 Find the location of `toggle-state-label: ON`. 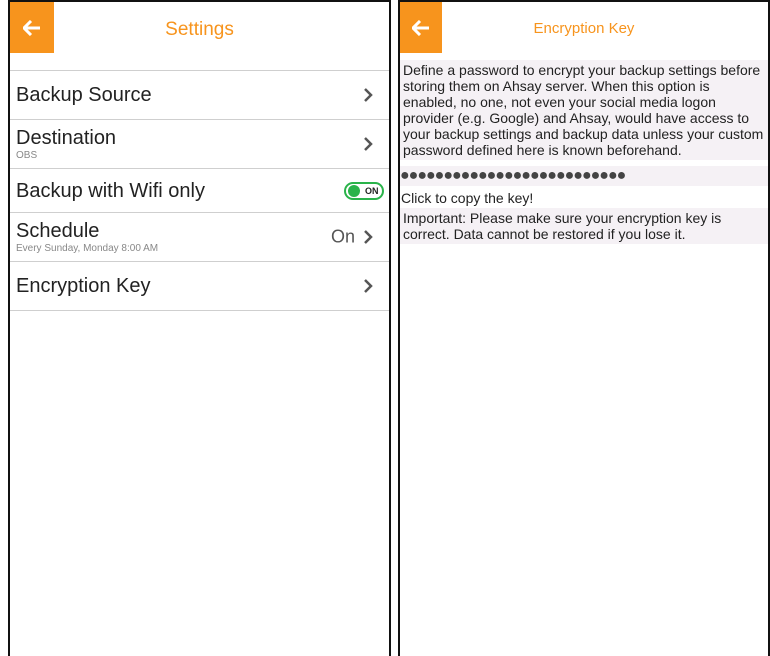

toggle-state-label: ON is located at coordinates (372, 190).